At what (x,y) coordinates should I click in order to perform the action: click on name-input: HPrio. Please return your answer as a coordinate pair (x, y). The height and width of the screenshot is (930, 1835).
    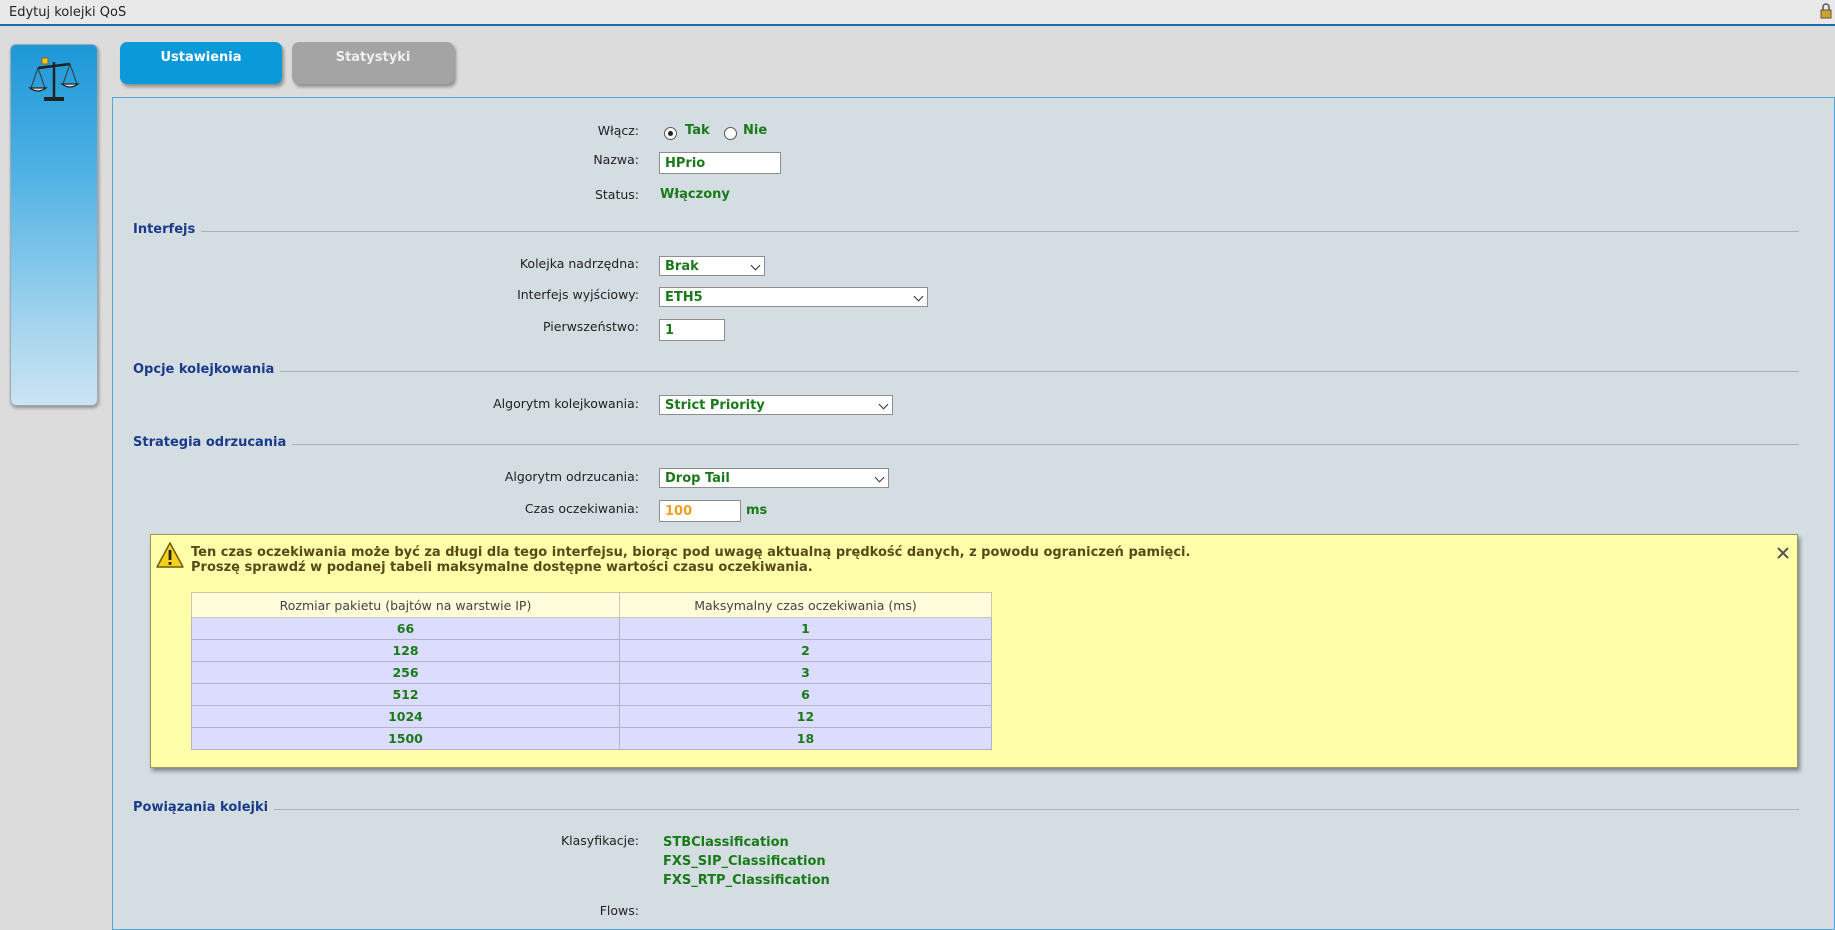
    Looking at the image, I should click on (720, 163).